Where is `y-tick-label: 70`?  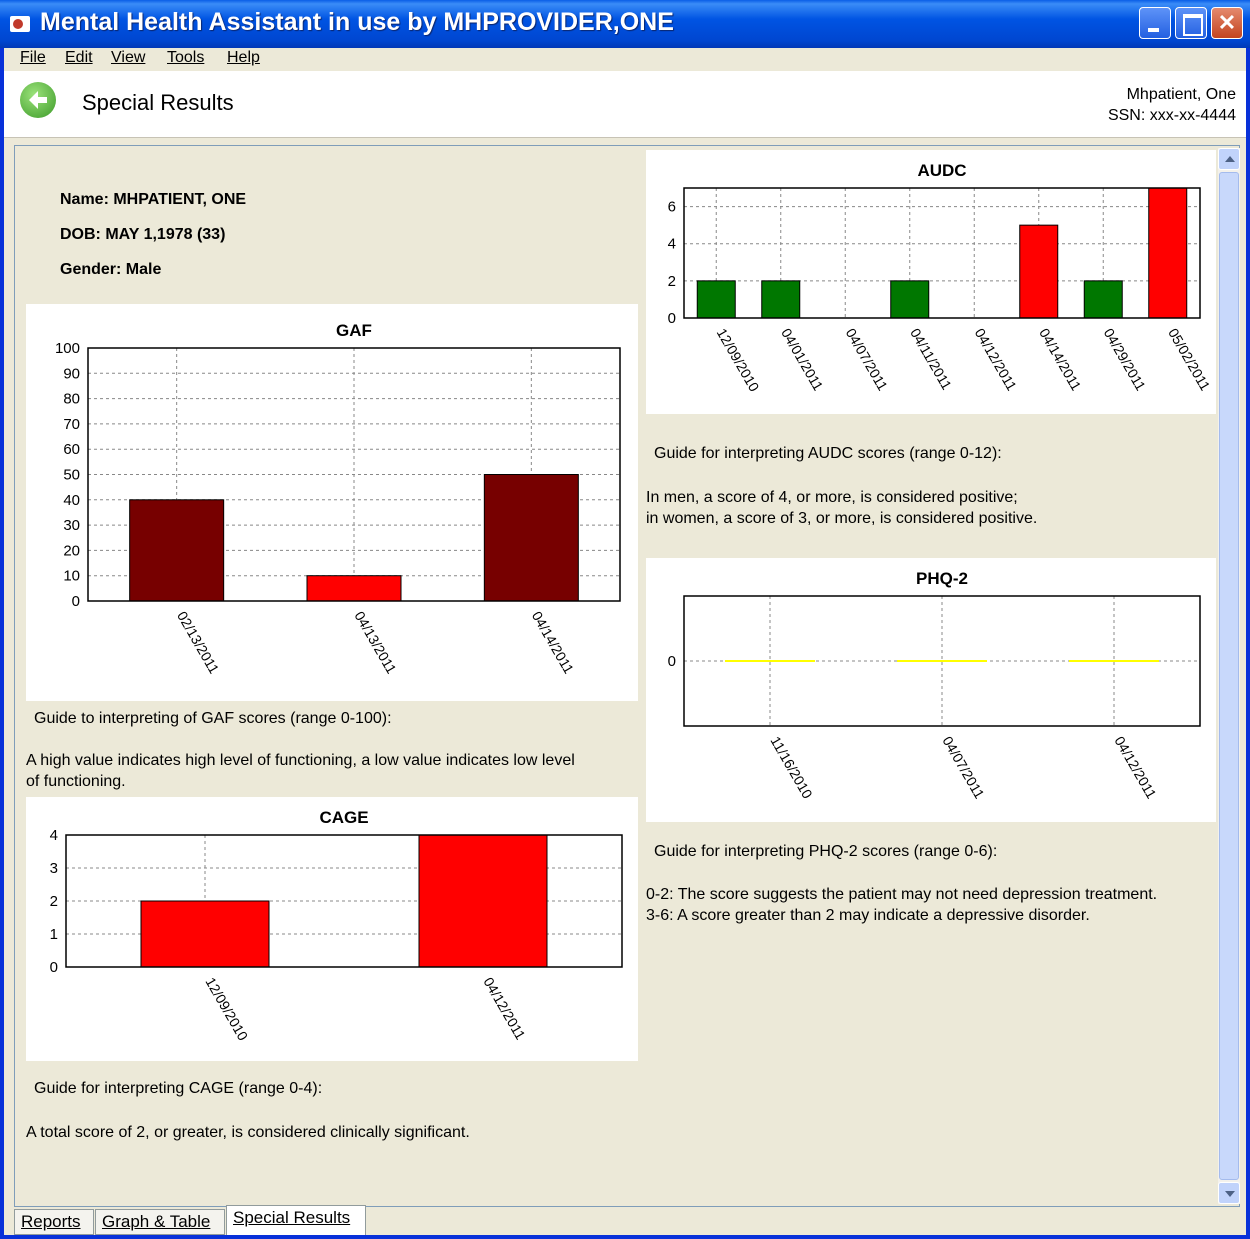 y-tick-label: 70 is located at coordinates (71, 424).